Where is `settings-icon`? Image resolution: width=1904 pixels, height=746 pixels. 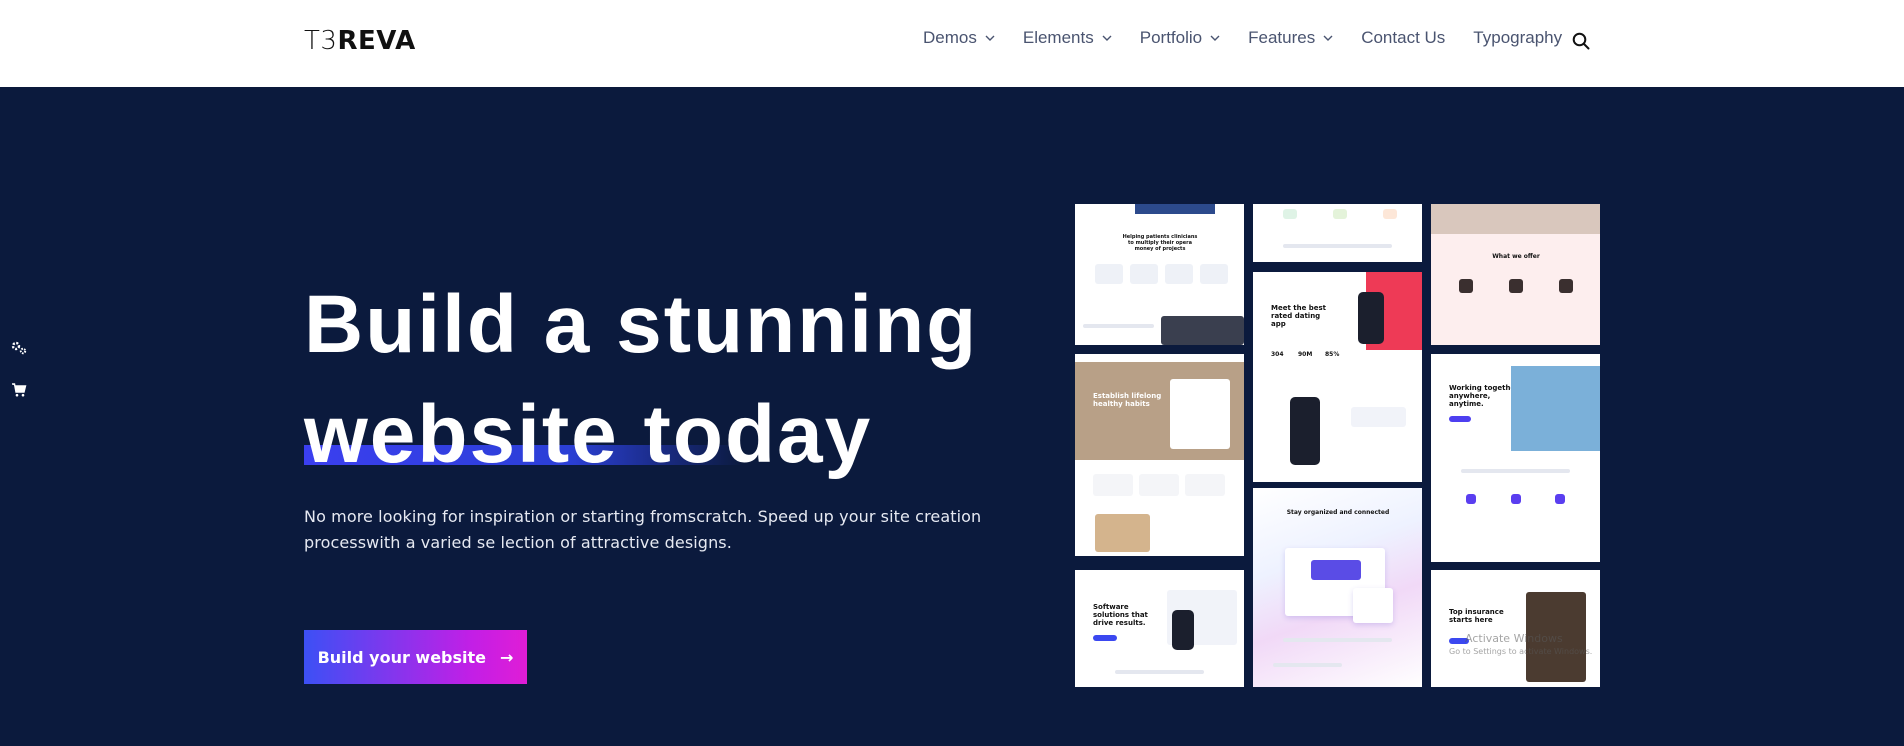 settings-icon is located at coordinates (19, 351).